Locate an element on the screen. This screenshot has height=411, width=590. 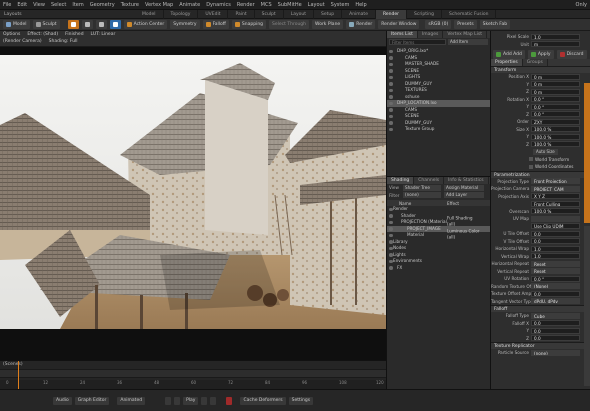
parametrization-field: 1.0 is located at coordinates (555, 248).